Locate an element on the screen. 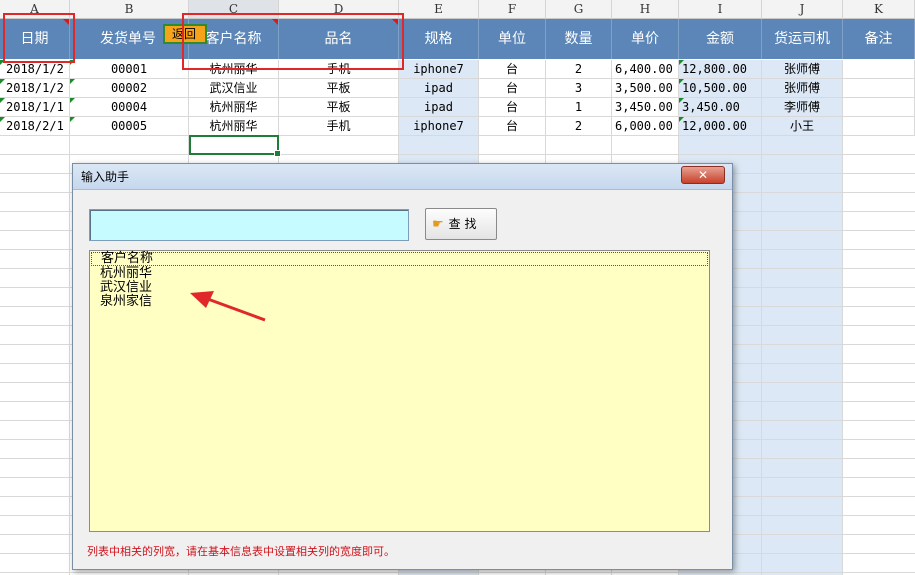 Image resolution: width=915 pixels, height=575 pixels. arrow-shaft is located at coordinates (235, 309).